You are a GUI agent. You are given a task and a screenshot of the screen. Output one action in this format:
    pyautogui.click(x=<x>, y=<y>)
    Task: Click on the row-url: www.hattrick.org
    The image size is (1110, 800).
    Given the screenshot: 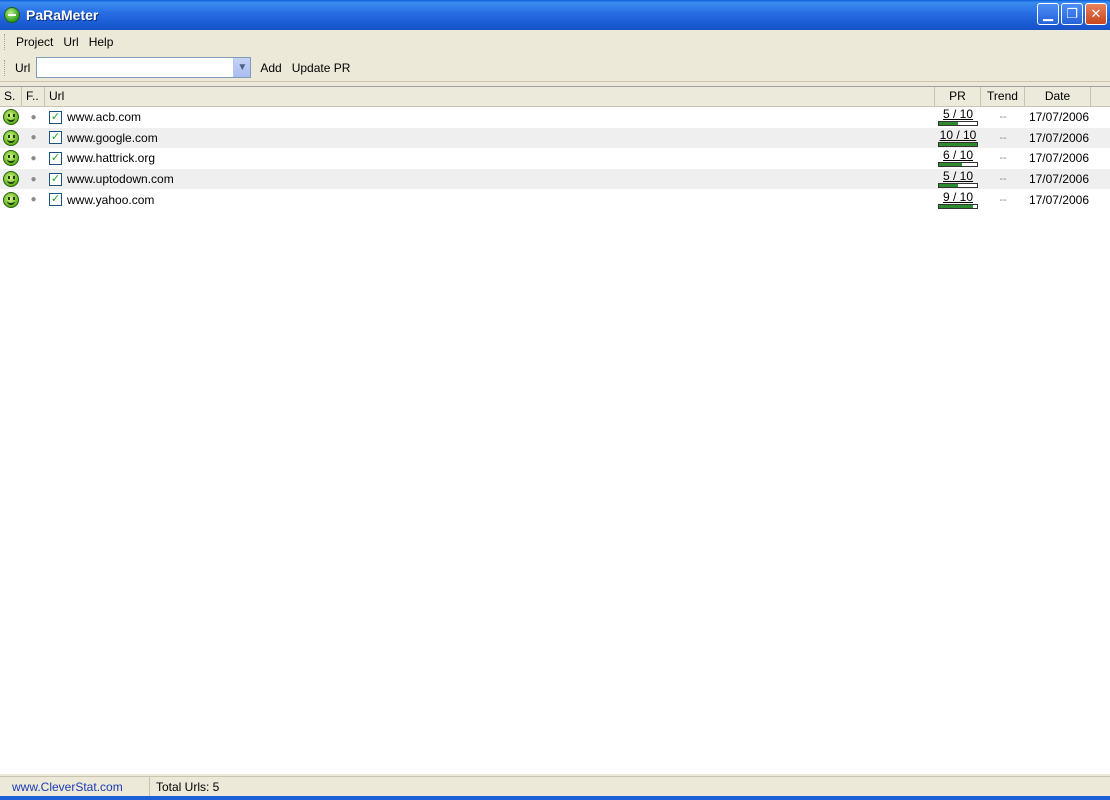 What is the action you would take?
    pyautogui.click(x=111, y=158)
    